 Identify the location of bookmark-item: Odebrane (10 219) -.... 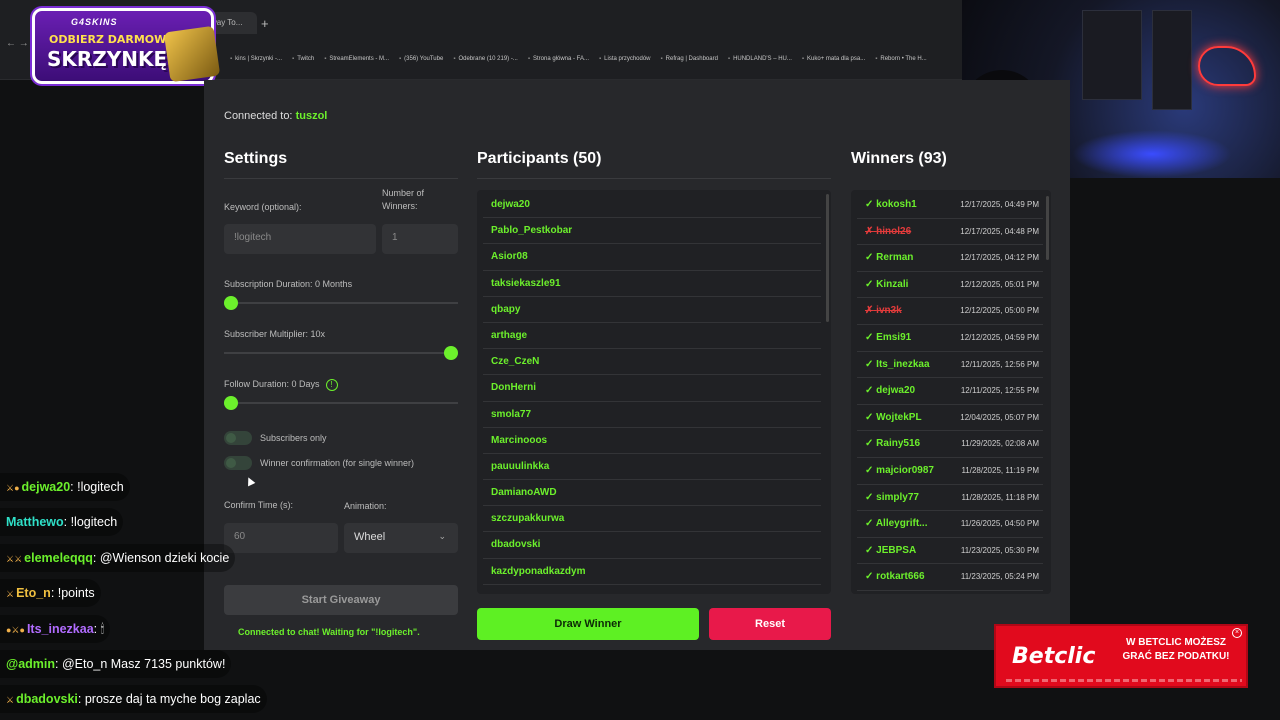
(485, 59).